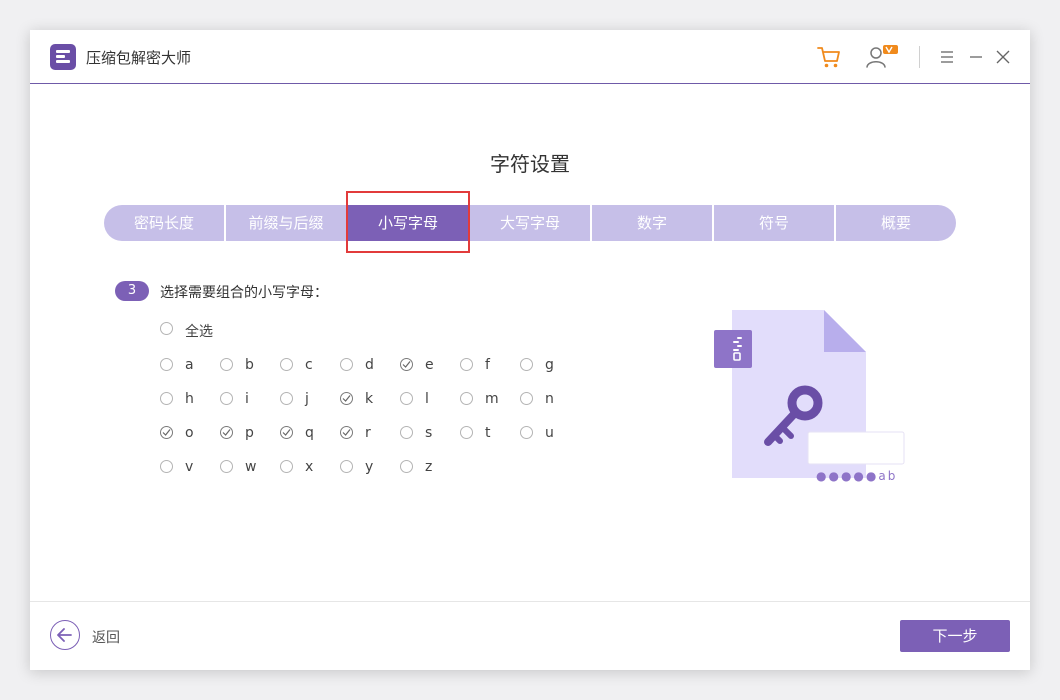 This screenshot has height=700, width=1060. What do you see at coordinates (309, 433) in the screenshot?
I see `letter-label: q` at bounding box center [309, 433].